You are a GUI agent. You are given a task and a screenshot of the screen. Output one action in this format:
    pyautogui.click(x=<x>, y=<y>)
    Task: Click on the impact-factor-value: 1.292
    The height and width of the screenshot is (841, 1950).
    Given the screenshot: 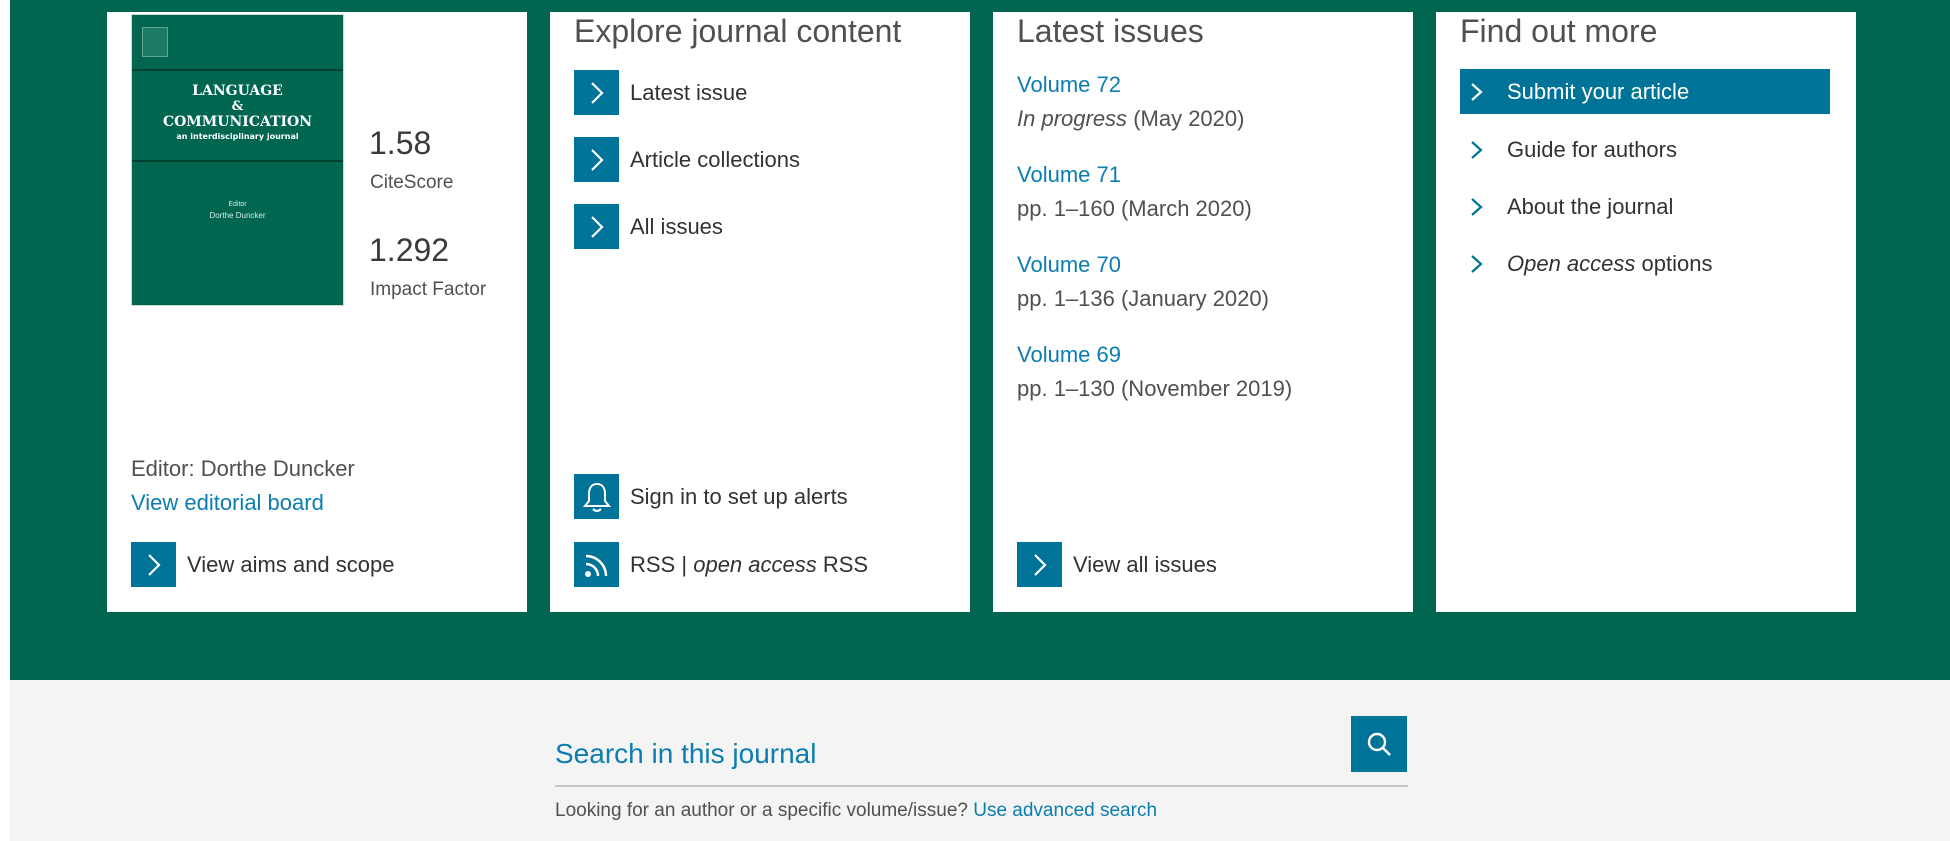 What is the action you would take?
    pyautogui.click(x=409, y=250)
    